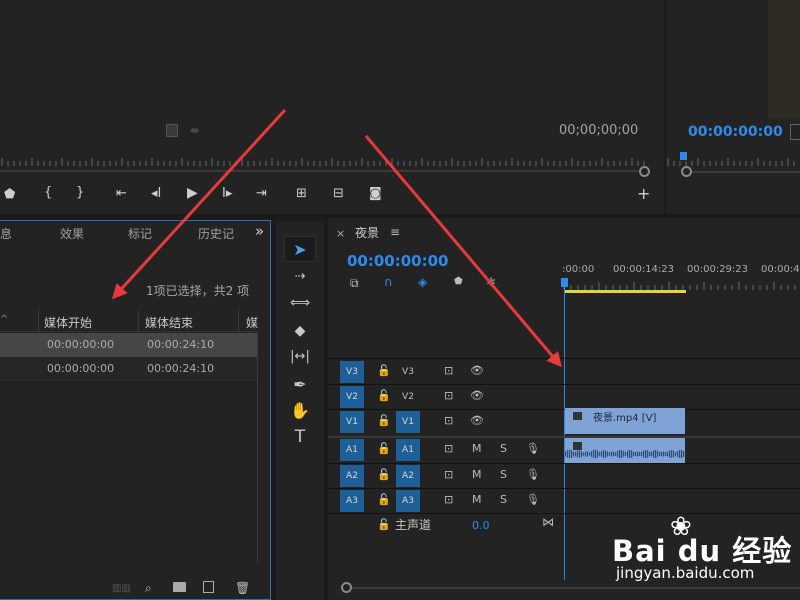  Describe the element at coordinates (259, 231) in the screenshot. I see `more-tabs-icon: »` at that location.